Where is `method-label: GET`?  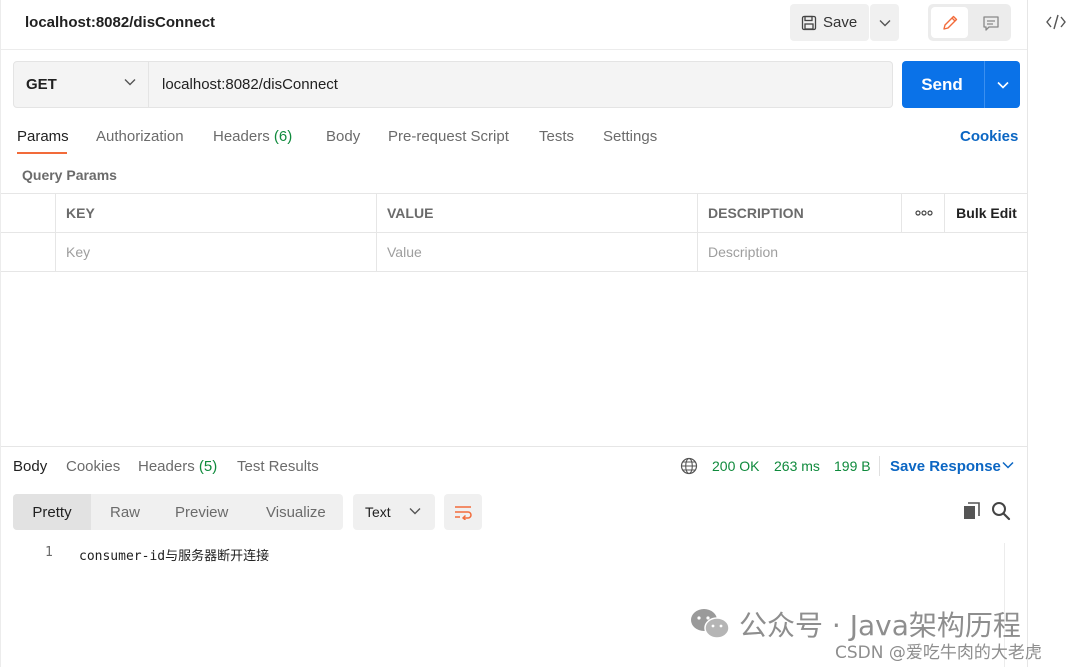 method-label: GET is located at coordinates (41, 84).